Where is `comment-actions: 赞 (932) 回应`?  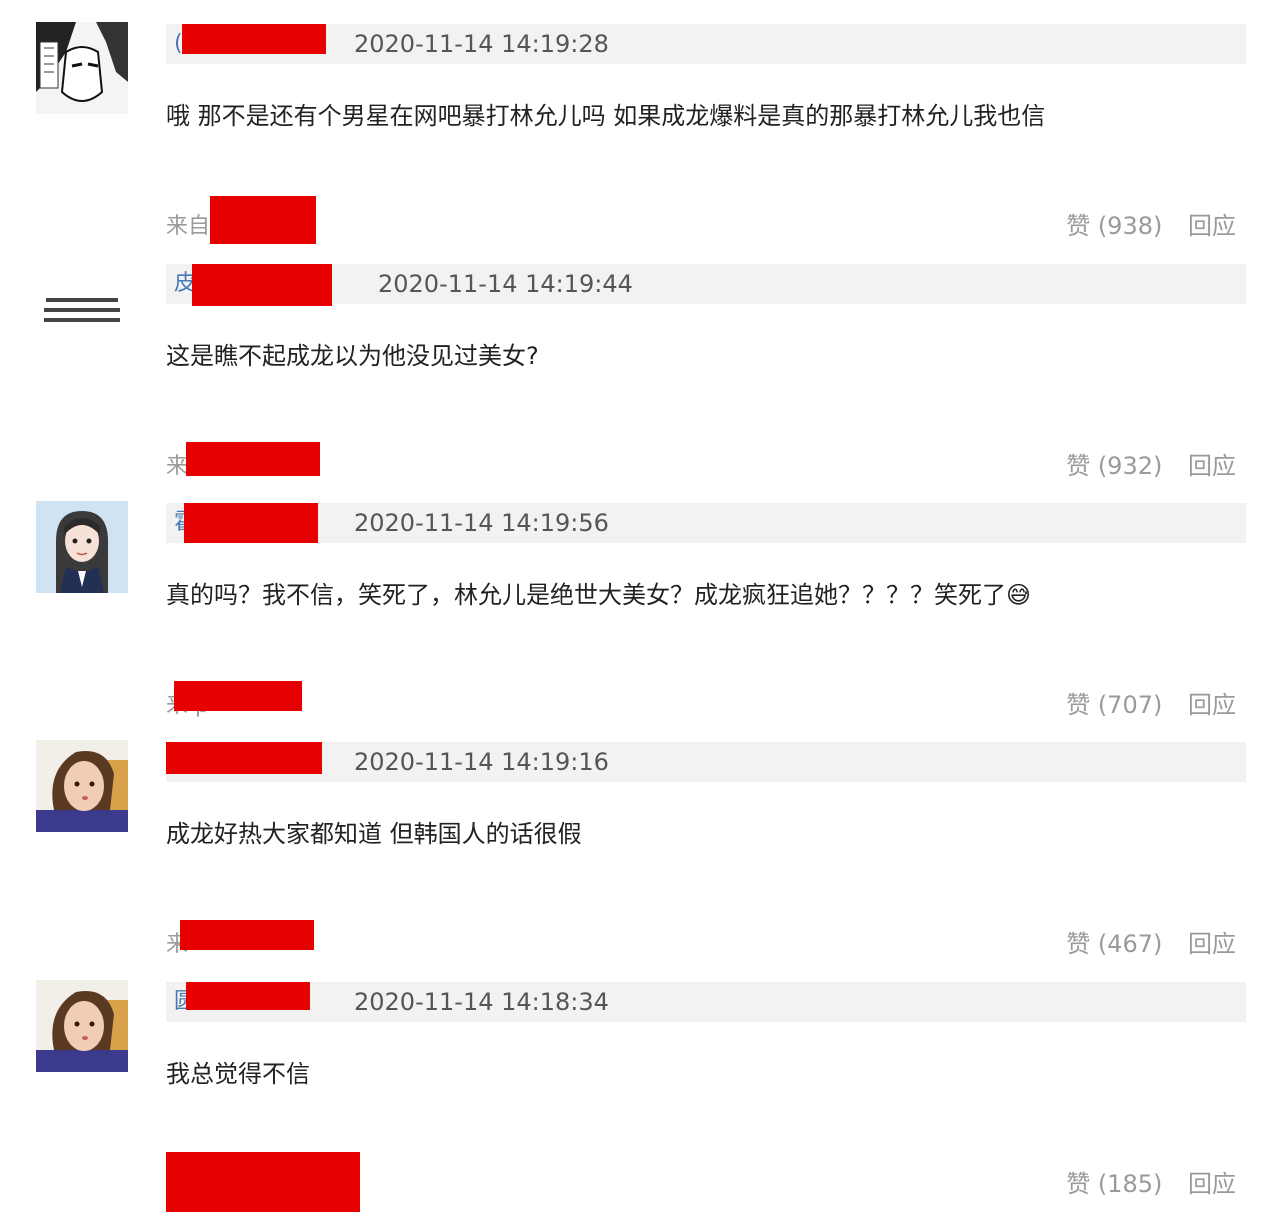 comment-actions: 赞 (932) 回应 is located at coordinates (1151, 466).